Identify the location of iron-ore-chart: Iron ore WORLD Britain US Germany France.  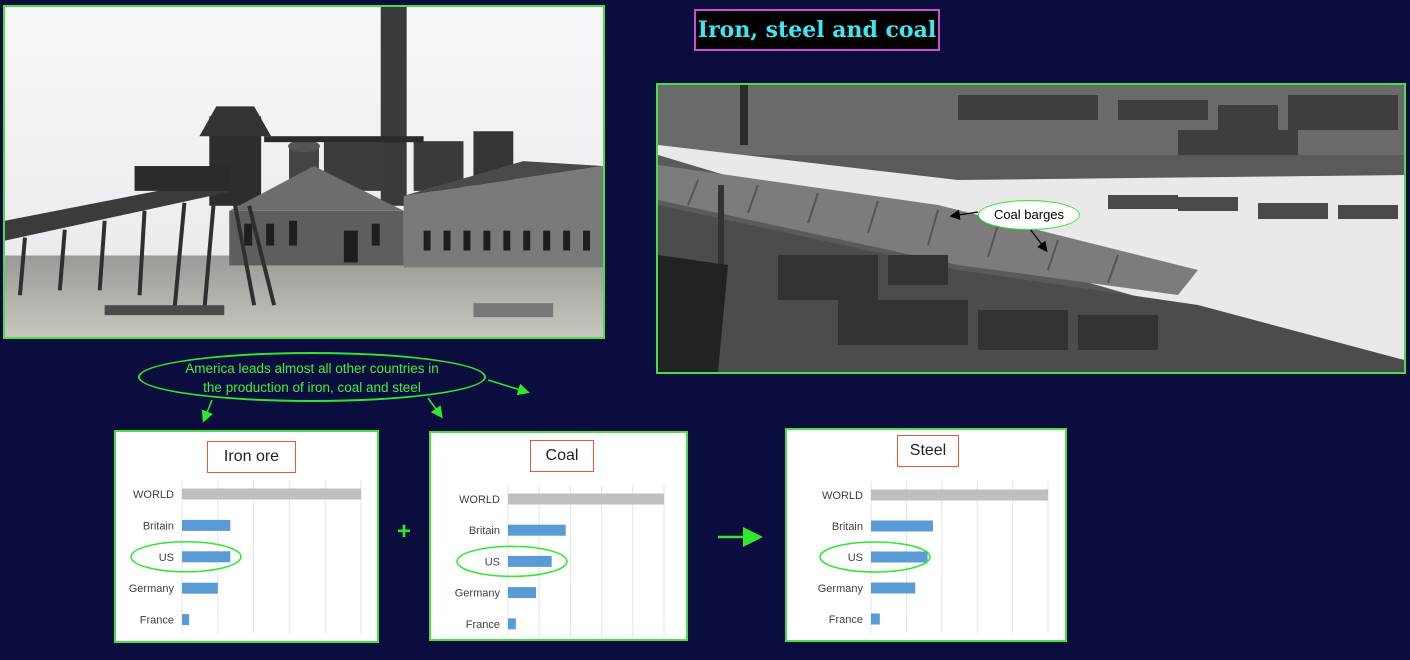
(246, 536).